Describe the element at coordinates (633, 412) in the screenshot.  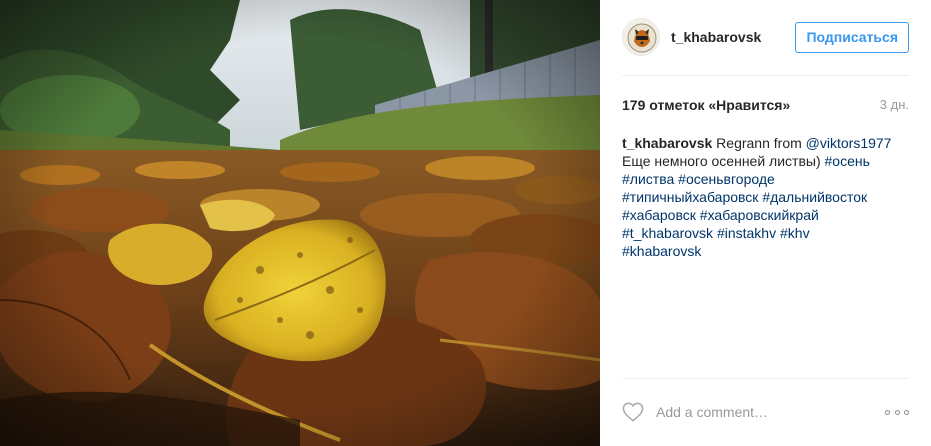
I see `heart-outline-icon` at that location.